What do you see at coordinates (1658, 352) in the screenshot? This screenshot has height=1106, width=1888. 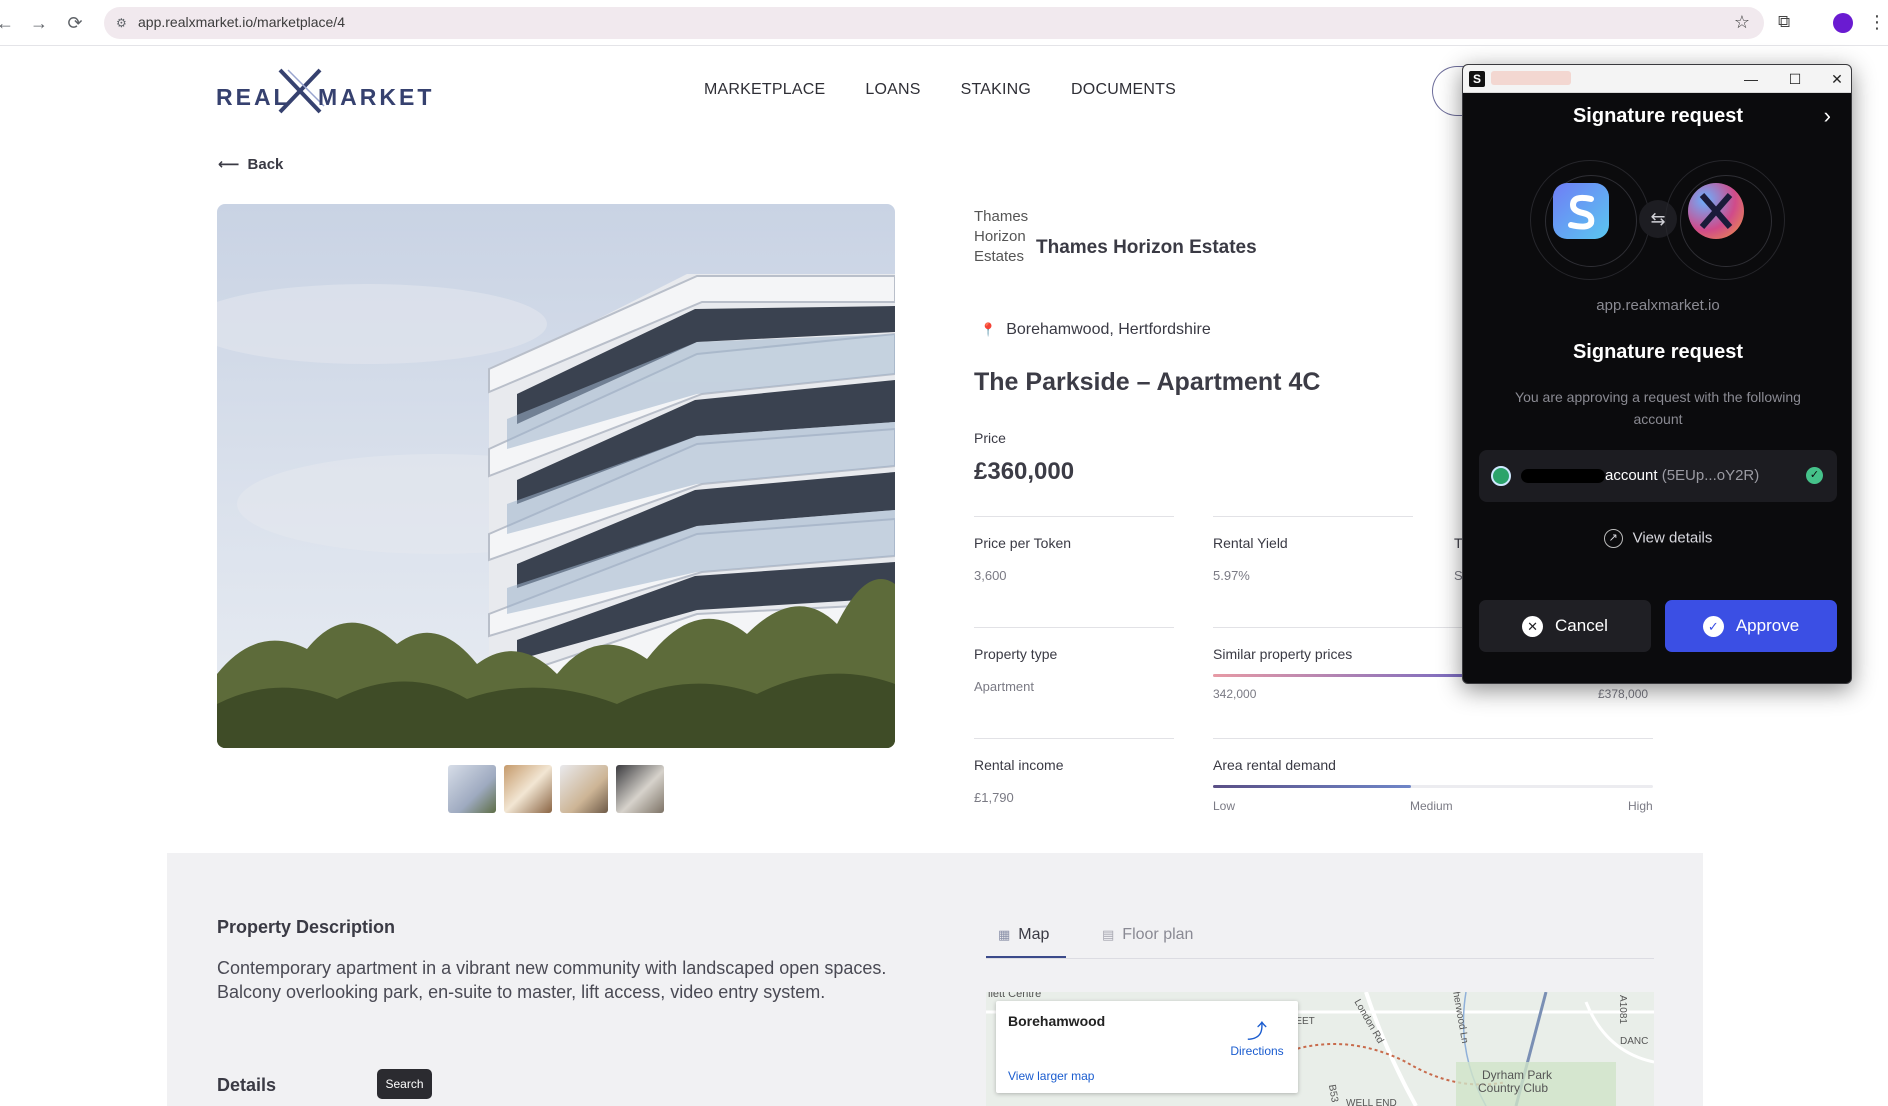 I see `request-title: Signature request` at bounding box center [1658, 352].